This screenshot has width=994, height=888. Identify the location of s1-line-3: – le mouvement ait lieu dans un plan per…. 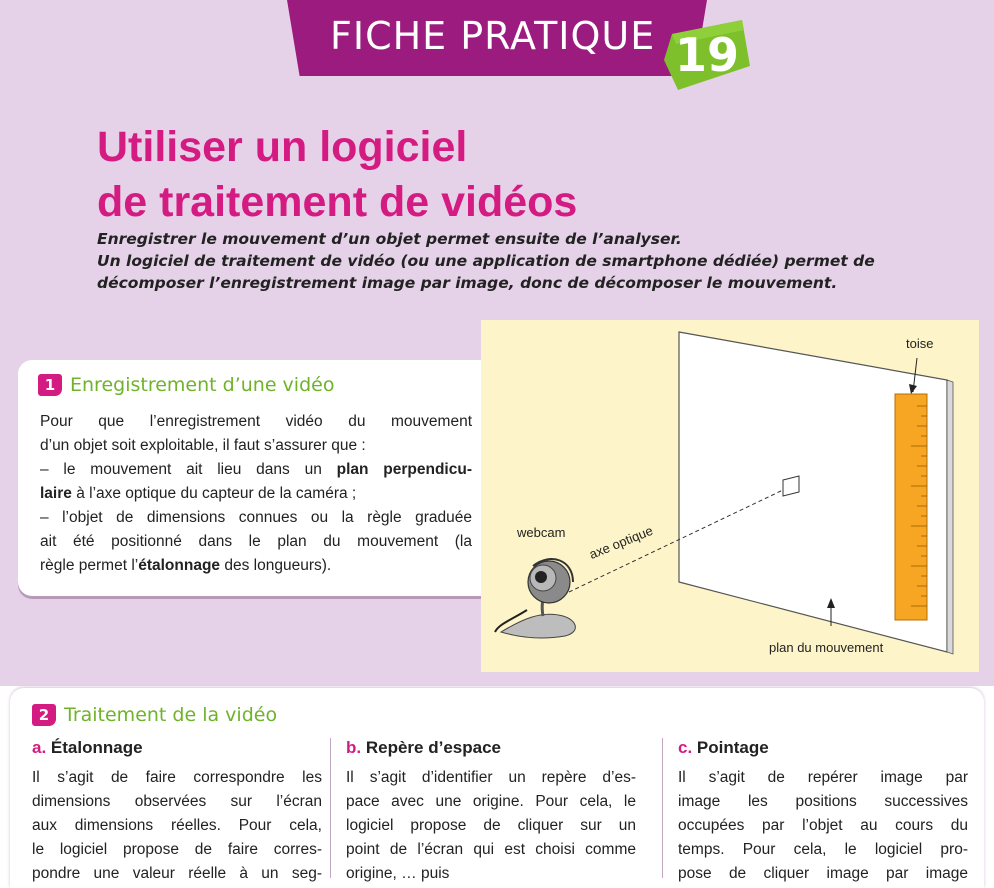
(256, 470).